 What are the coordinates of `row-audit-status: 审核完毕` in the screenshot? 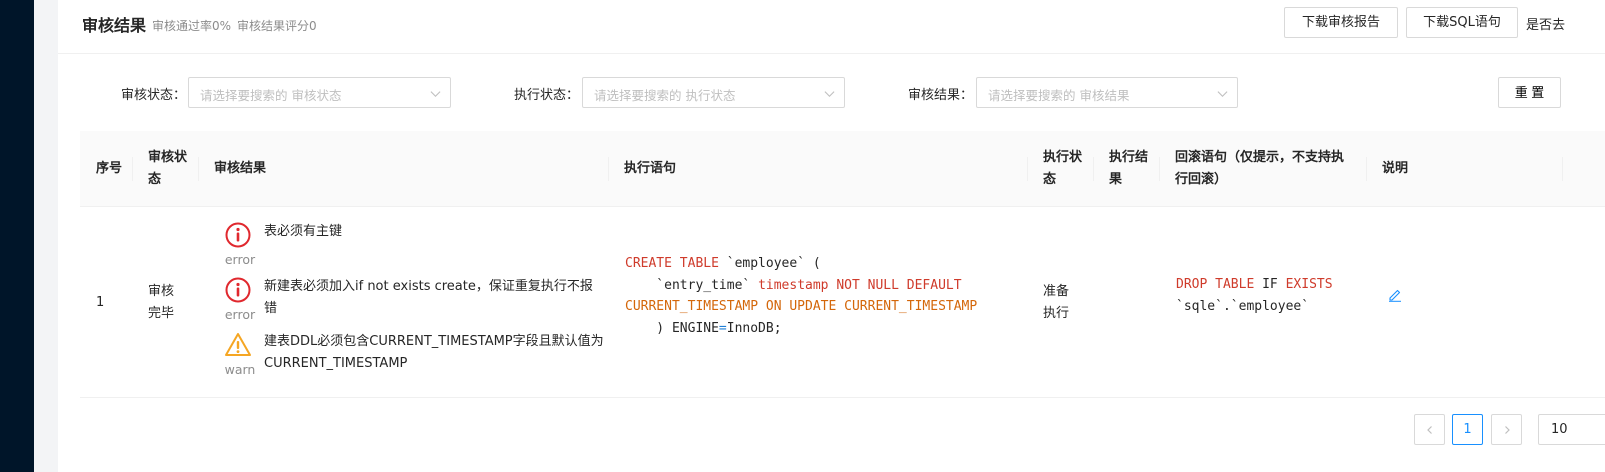 It's located at (161, 302).